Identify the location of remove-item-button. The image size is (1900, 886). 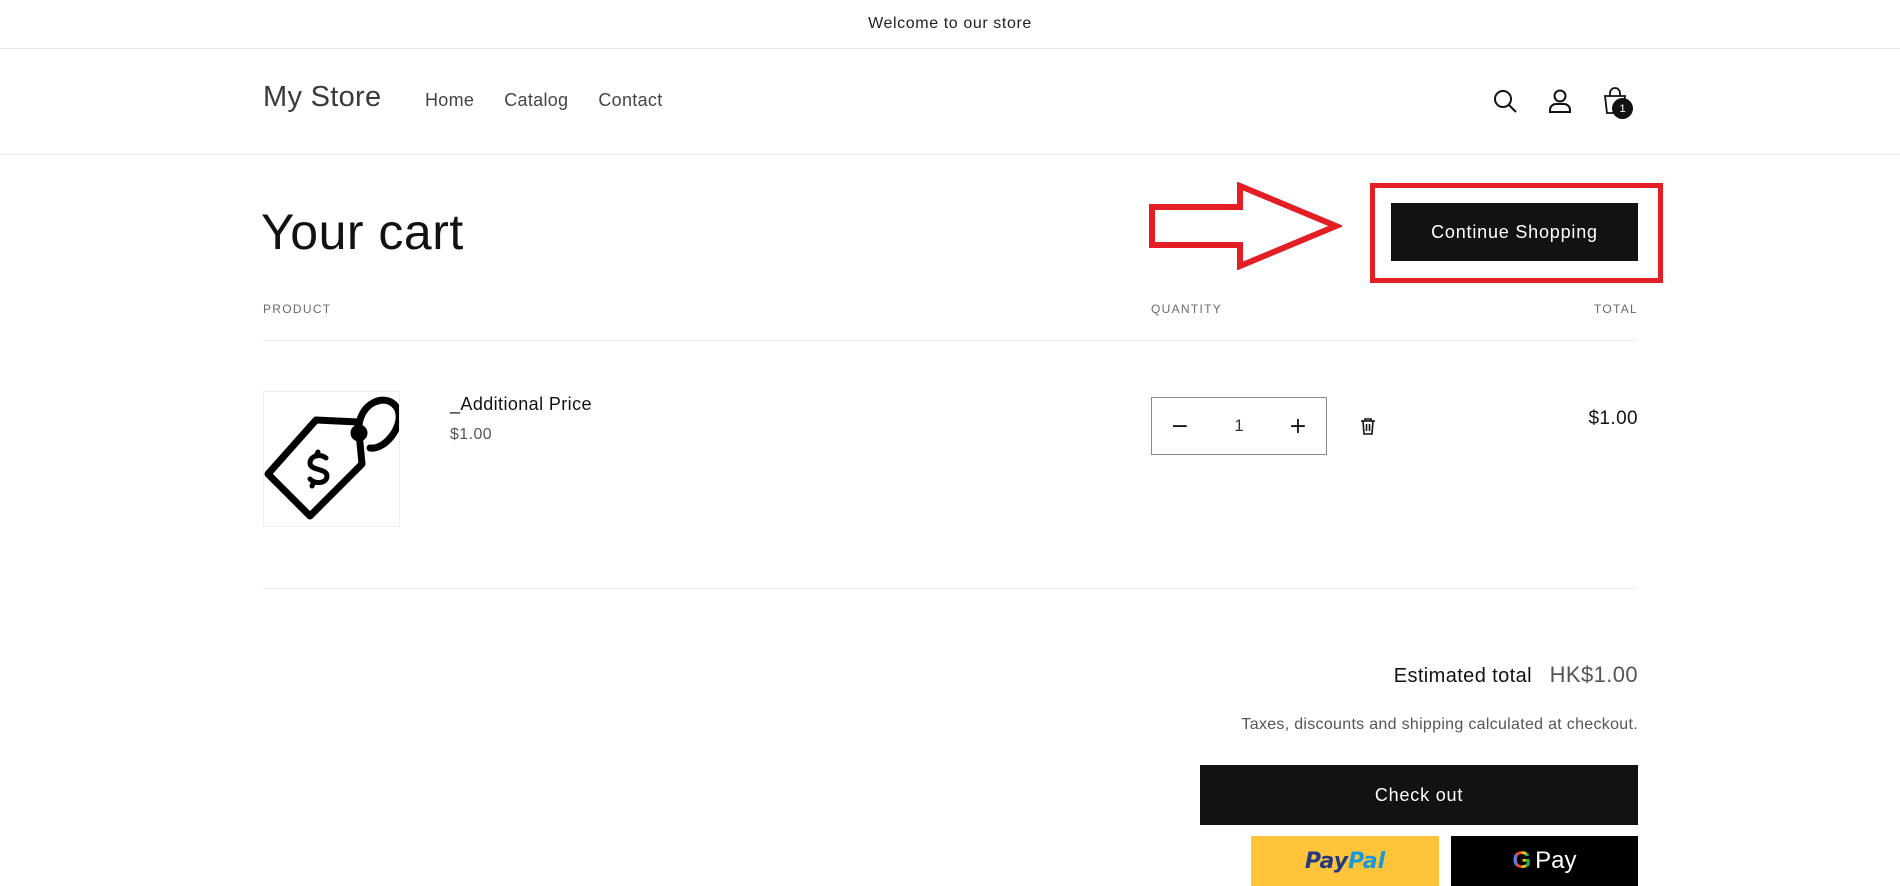
(1368, 426).